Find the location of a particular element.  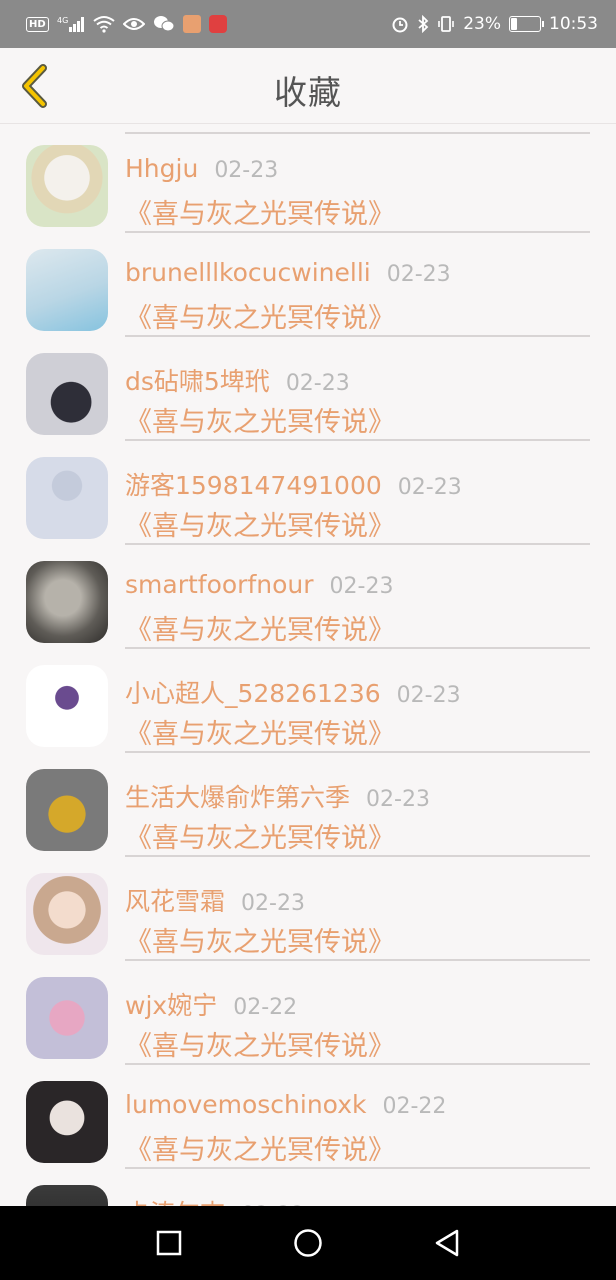

app-header: 收藏 is located at coordinates (308, 86).